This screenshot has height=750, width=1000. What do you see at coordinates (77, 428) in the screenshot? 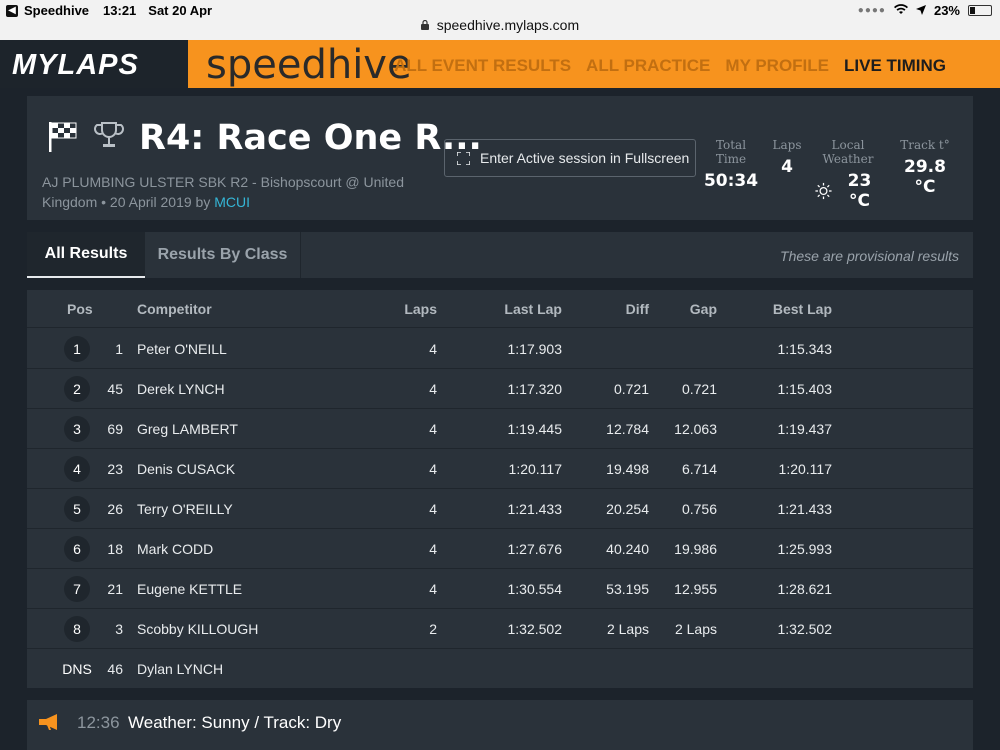
I see `pos-badge: 3` at bounding box center [77, 428].